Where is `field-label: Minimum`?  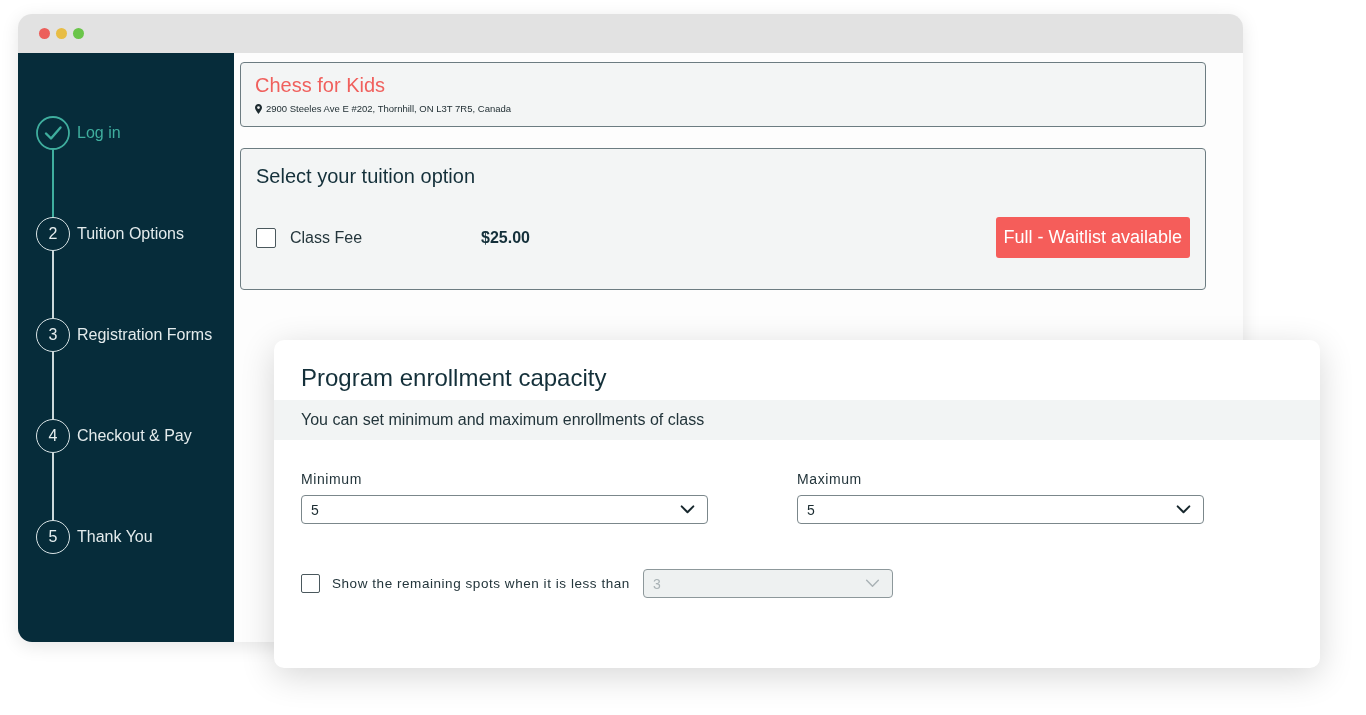 field-label: Minimum is located at coordinates (331, 479).